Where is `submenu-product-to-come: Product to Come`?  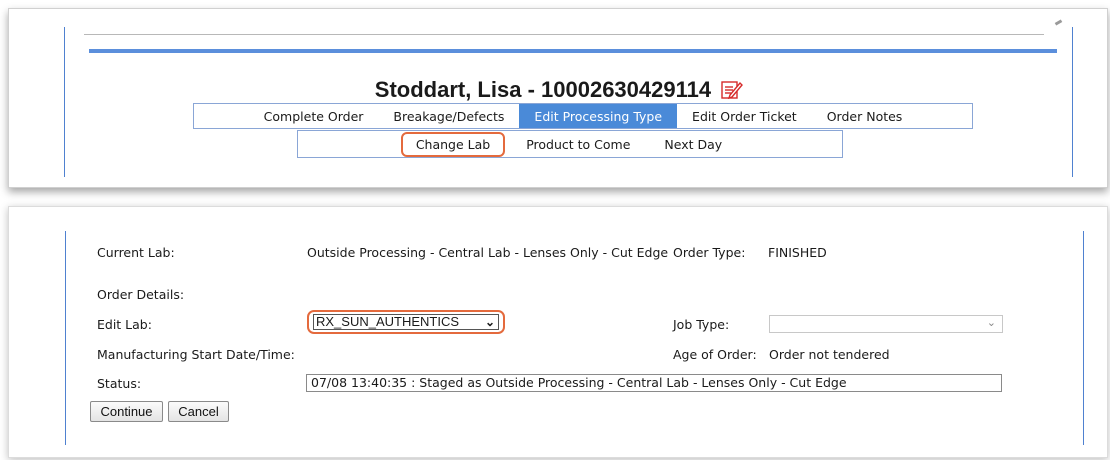
submenu-product-to-come: Product to Come is located at coordinates (578, 144).